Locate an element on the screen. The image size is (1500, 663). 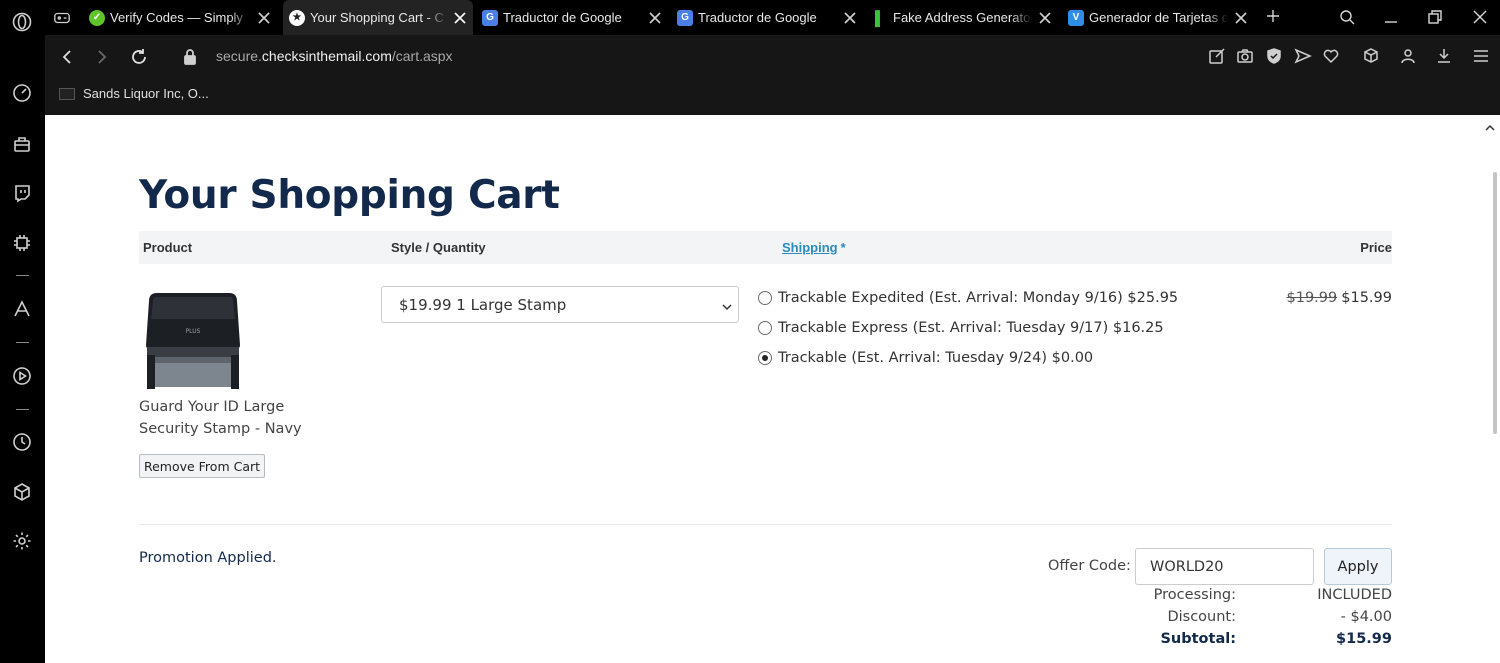
chevron-down-icon is located at coordinates (727, 305).